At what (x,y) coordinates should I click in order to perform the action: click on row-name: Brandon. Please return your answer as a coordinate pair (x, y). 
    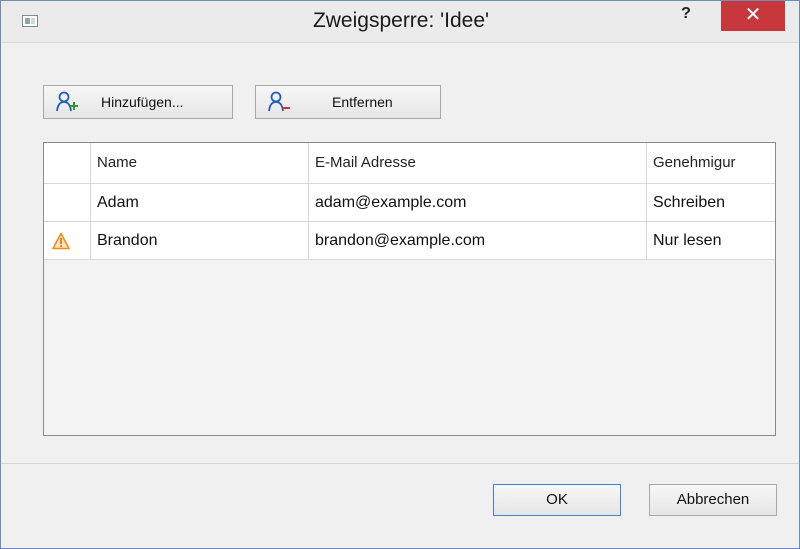
    Looking at the image, I should click on (200, 240).